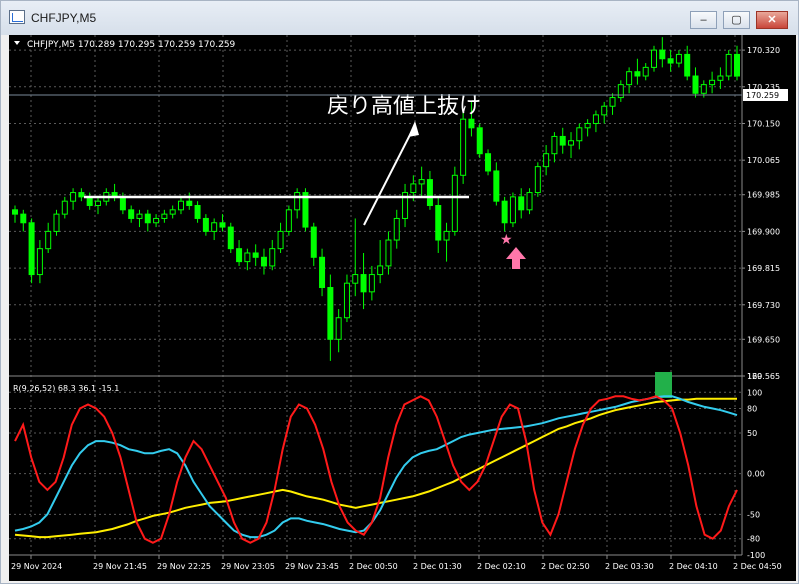  Describe the element at coordinates (763, 231) in the screenshot. I see `price-tick-label: 169.900` at that location.